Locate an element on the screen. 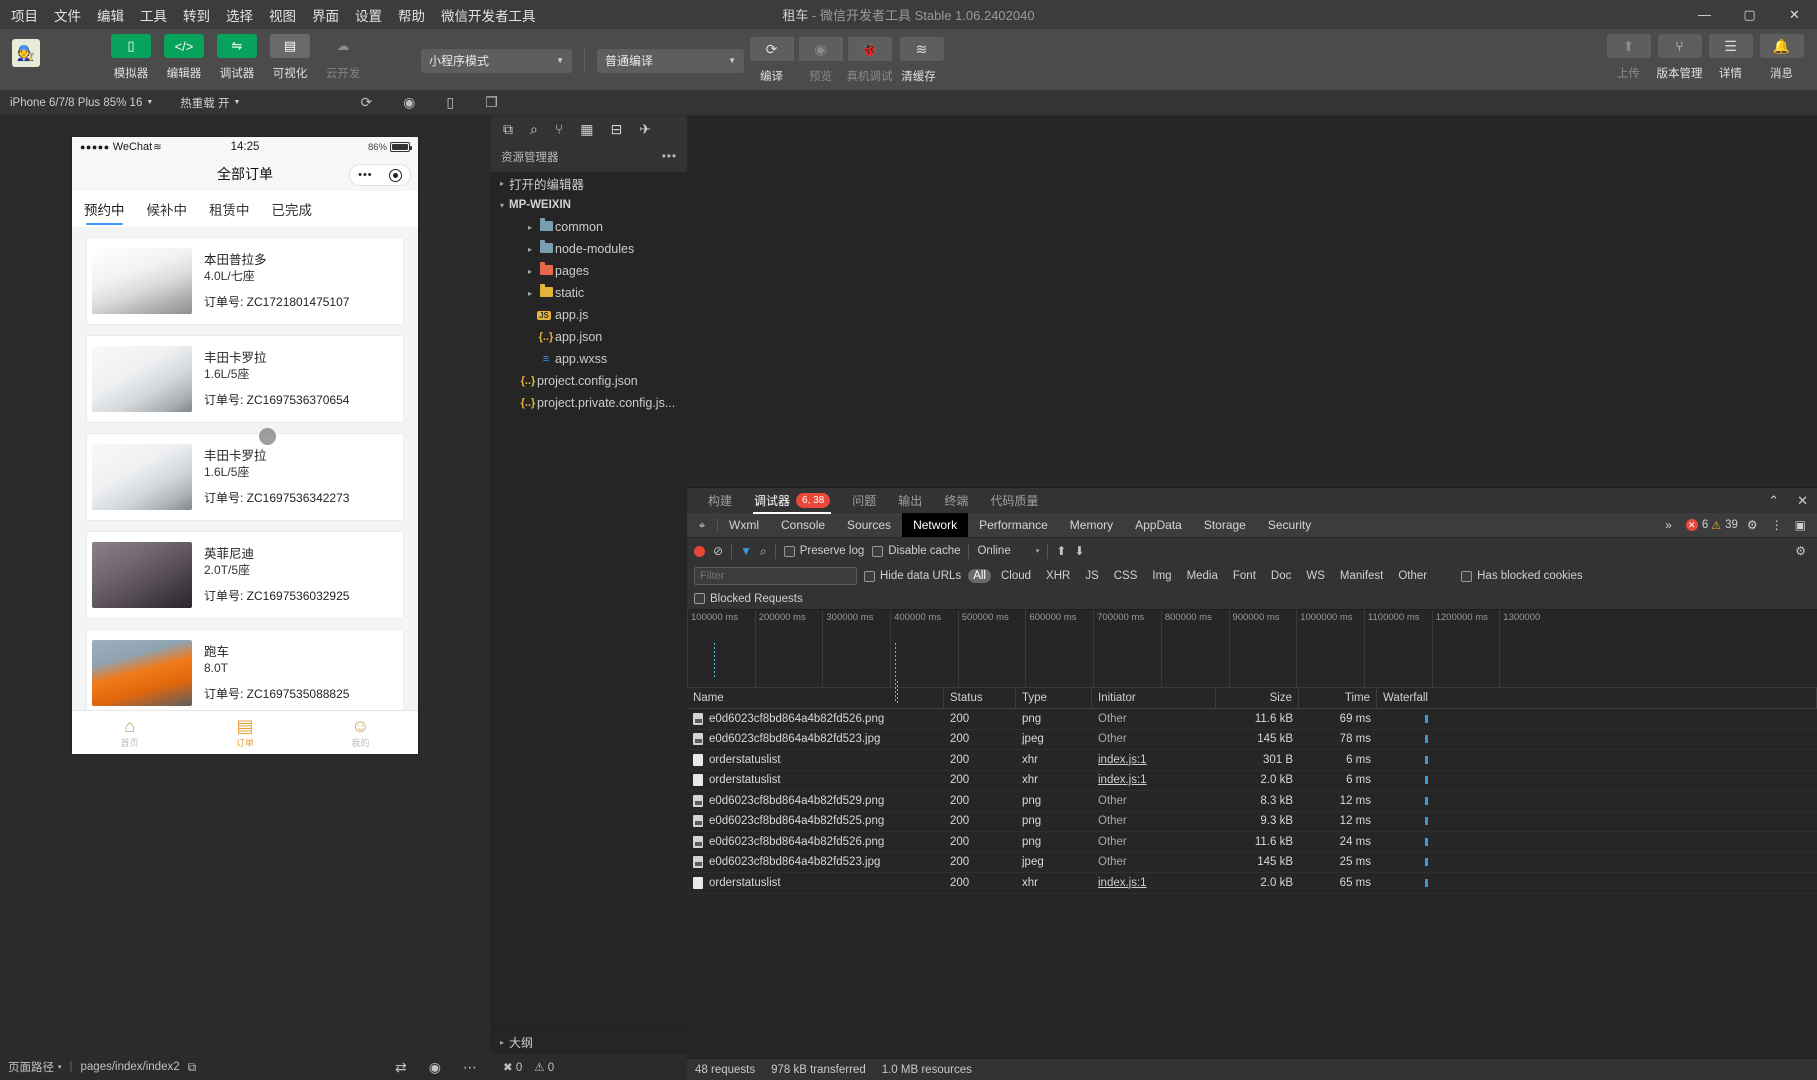 The height and width of the screenshot is (1080, 1817). filter-input is located at coordinates (775, 576).